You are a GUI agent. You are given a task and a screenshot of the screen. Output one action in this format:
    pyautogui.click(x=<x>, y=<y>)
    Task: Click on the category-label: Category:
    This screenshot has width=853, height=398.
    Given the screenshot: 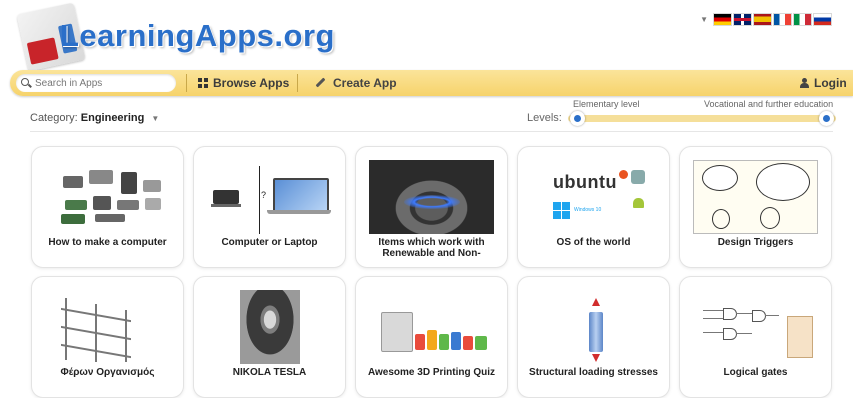 What is the action you would take?
    pyautogui.click(x=54, y=118)
    